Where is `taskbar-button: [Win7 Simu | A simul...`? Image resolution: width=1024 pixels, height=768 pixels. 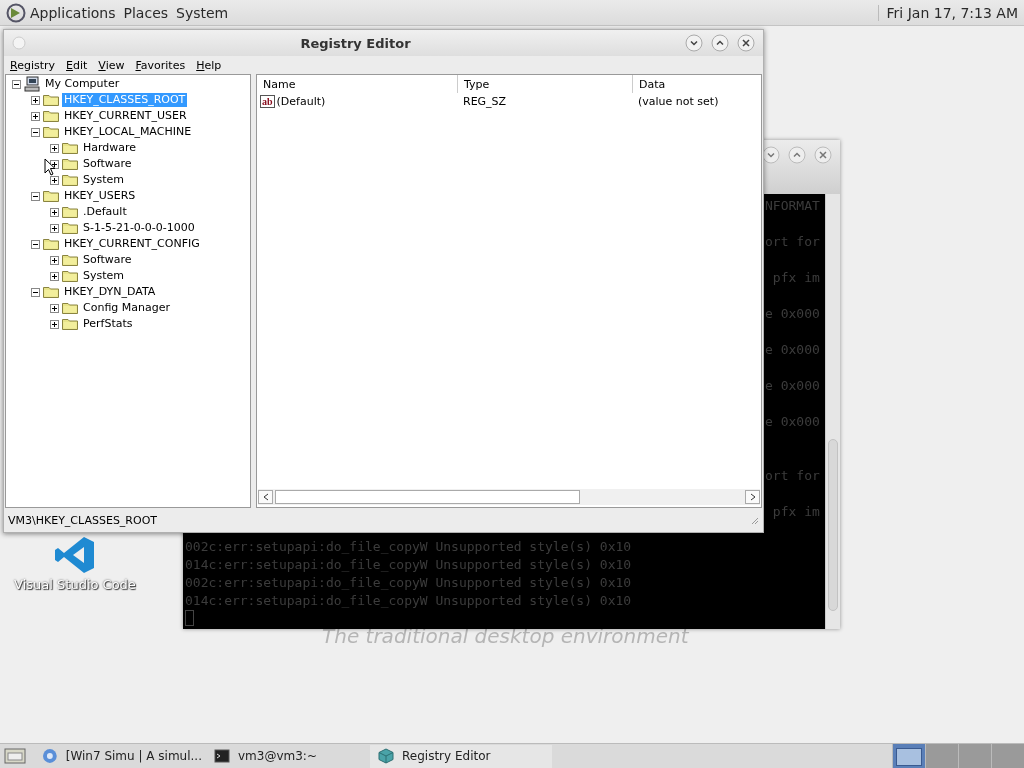 taskbar-button: [Win7 Simu | A simul... is located at coordinates (122, 756).